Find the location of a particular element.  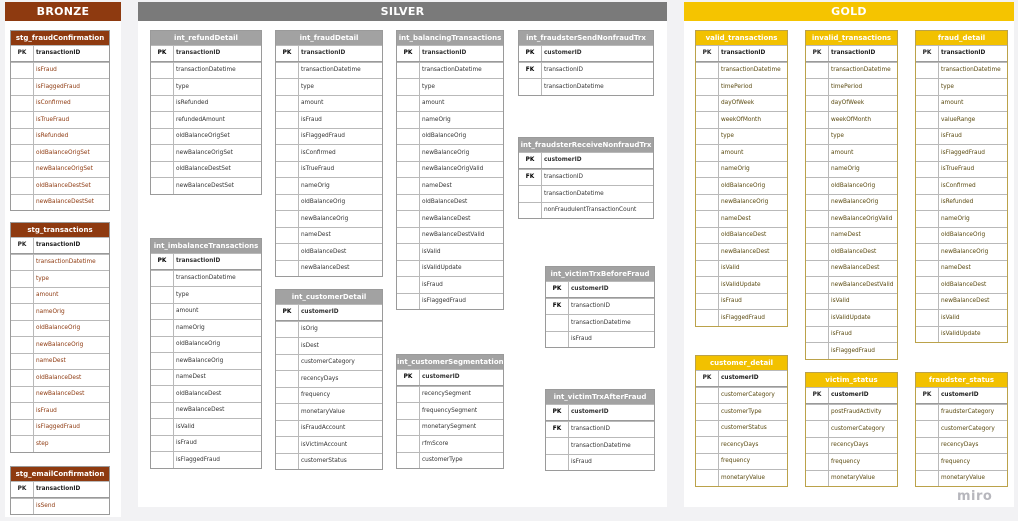

field-name: customerStatus is located at coordinates (752, 428).